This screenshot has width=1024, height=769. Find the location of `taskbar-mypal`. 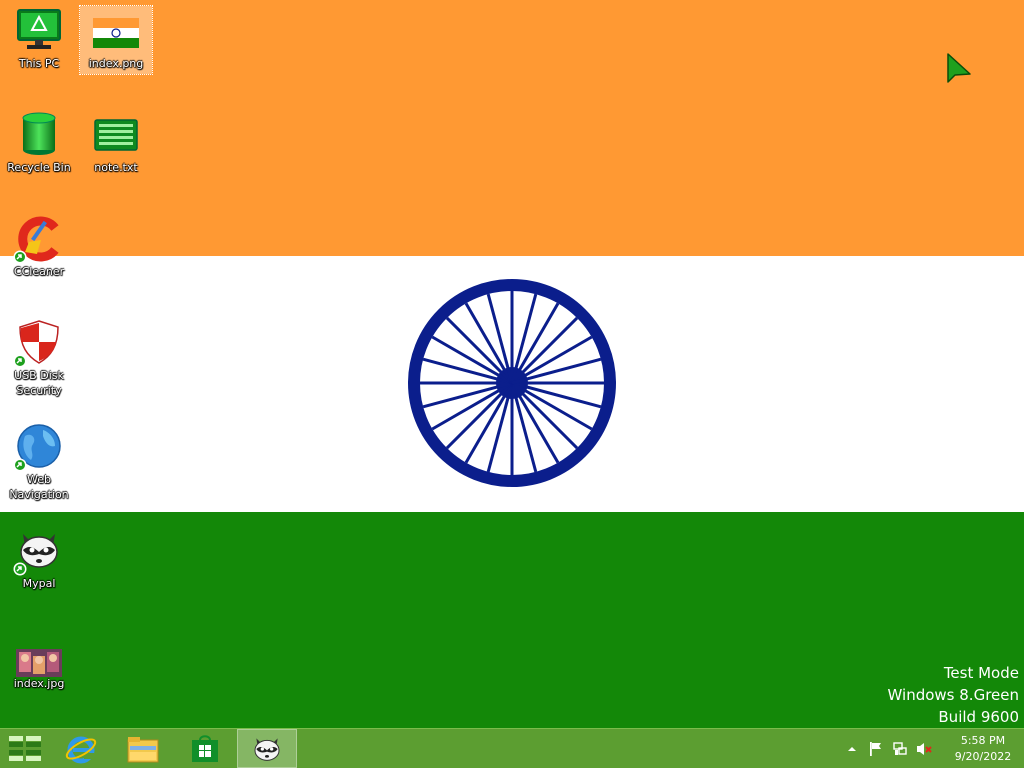

taskbar-mypal is located at coordinates (267, 748).